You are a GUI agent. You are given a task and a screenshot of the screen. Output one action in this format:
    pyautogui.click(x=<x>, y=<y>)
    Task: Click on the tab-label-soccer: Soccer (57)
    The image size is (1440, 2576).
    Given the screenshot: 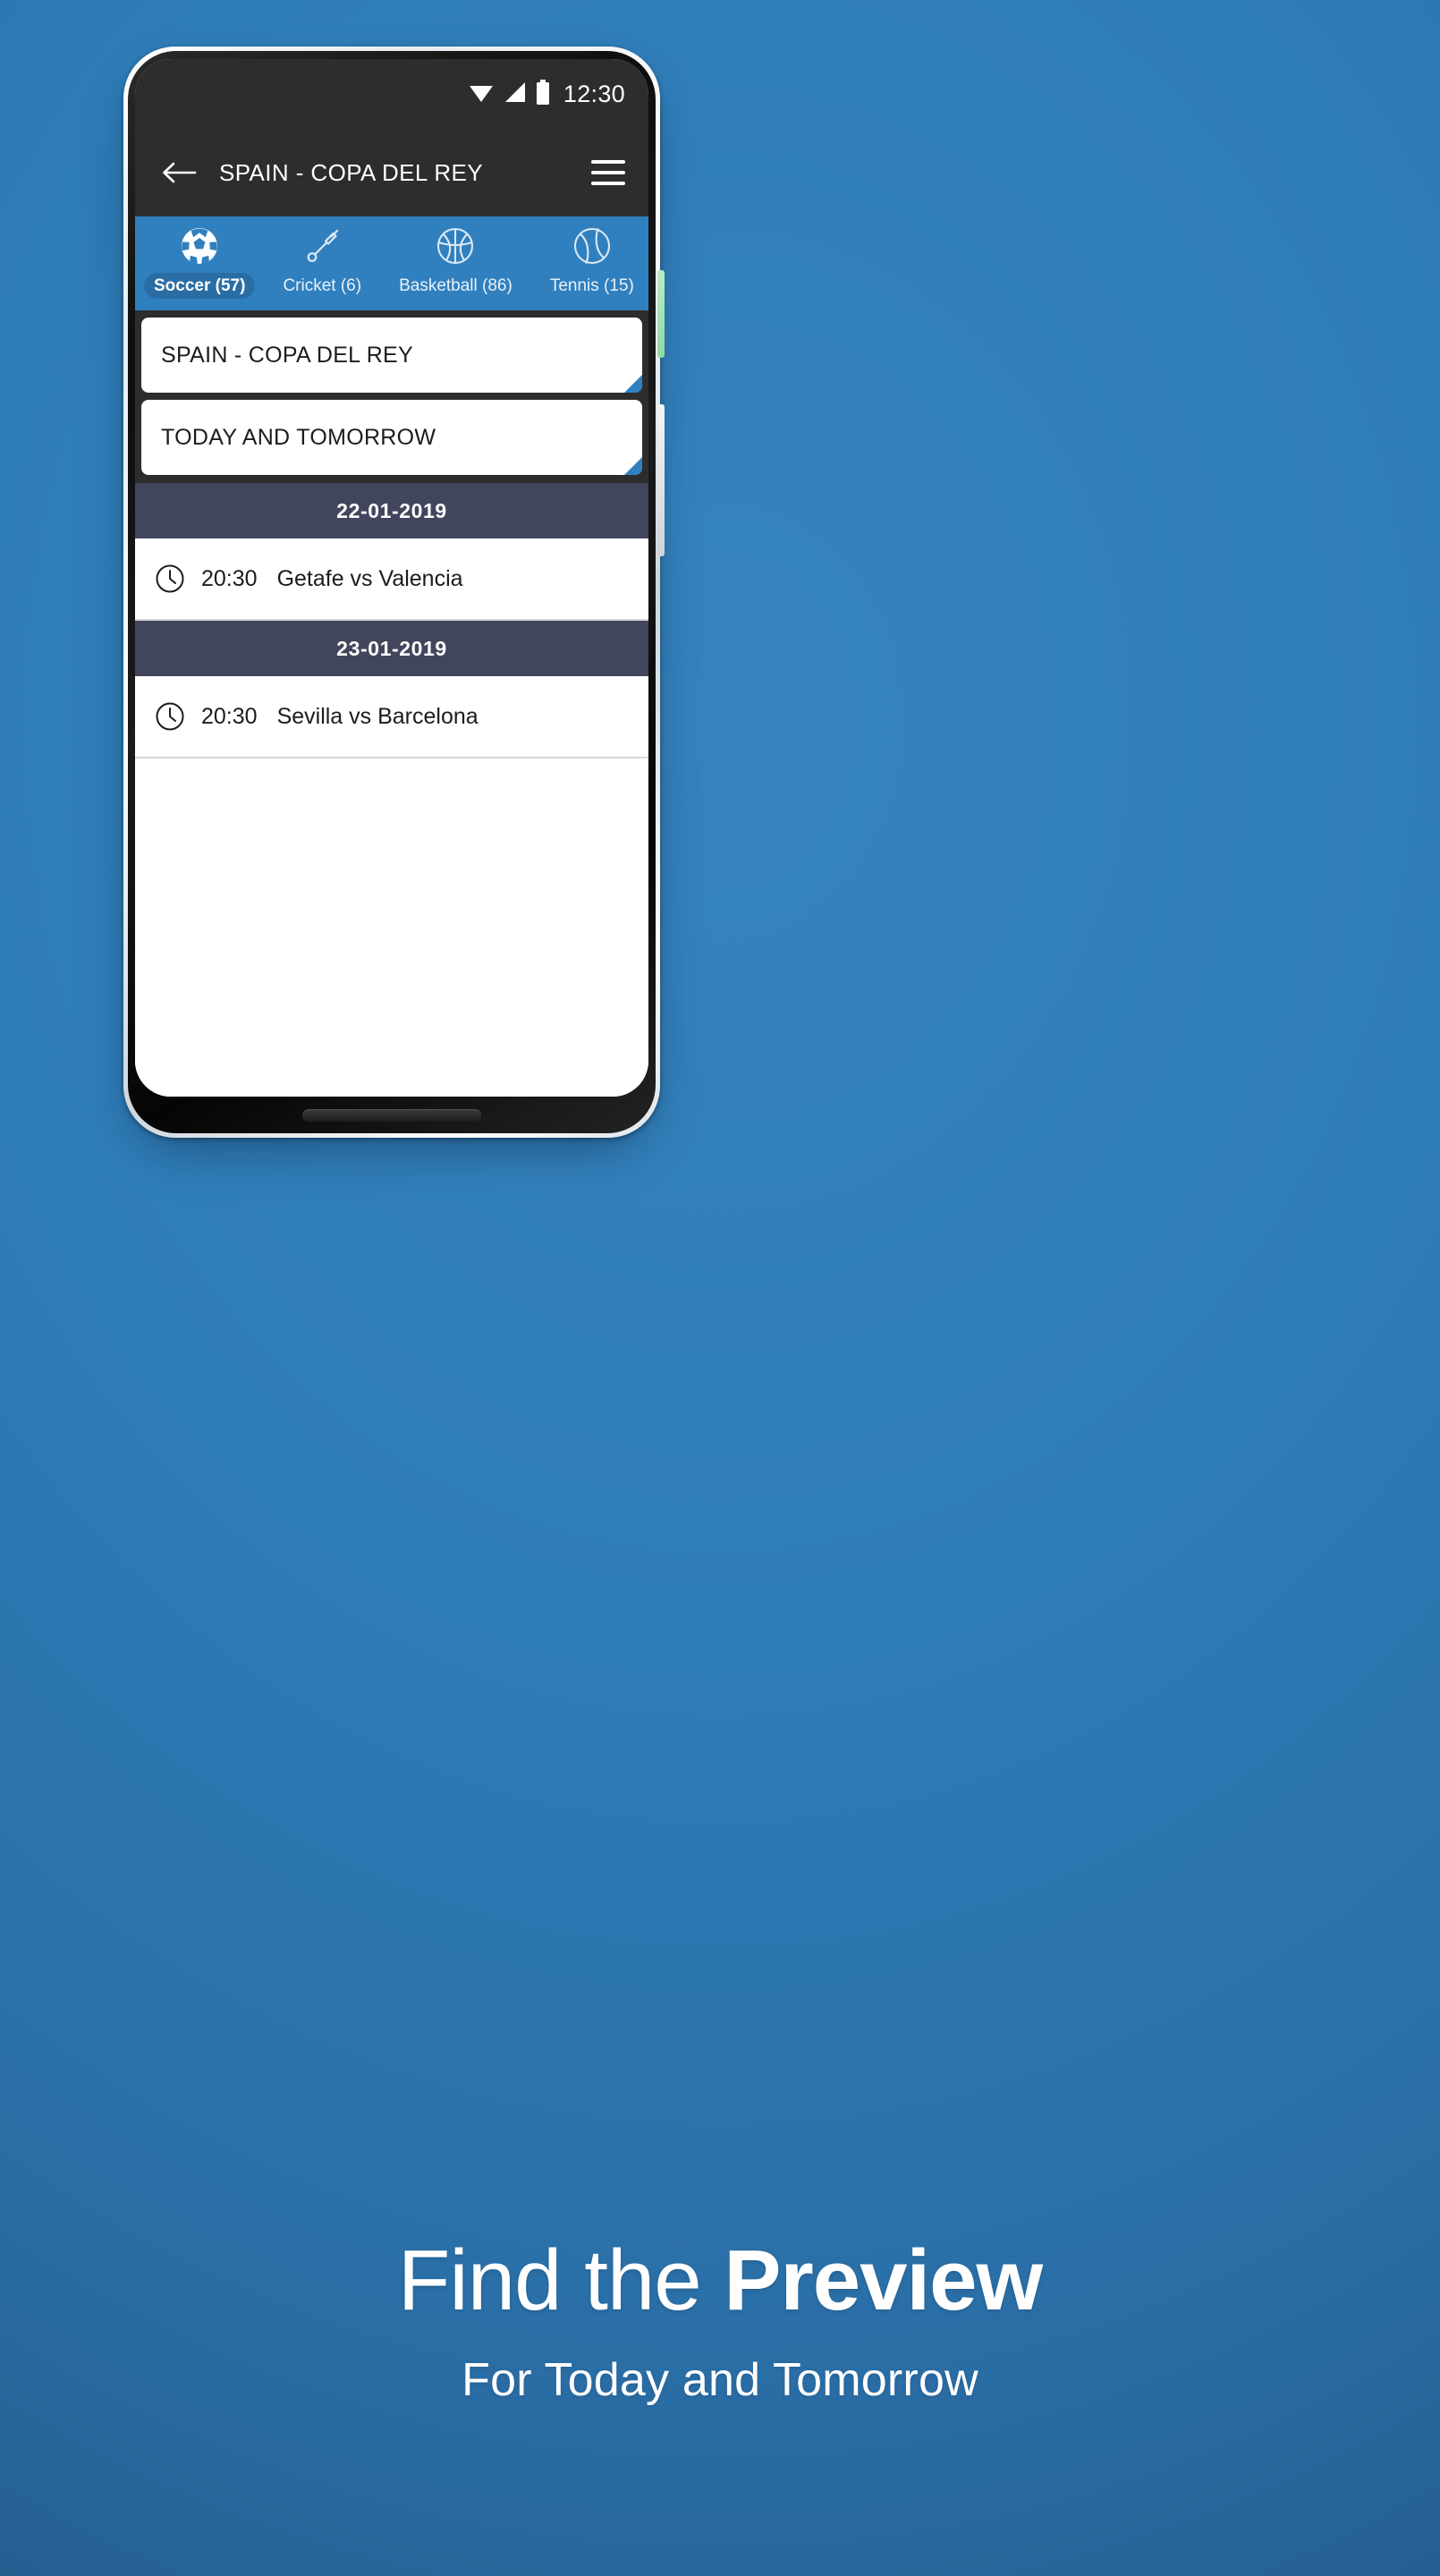 What is the action you would take?
    pyautogui.click(x=200, y=286)
    